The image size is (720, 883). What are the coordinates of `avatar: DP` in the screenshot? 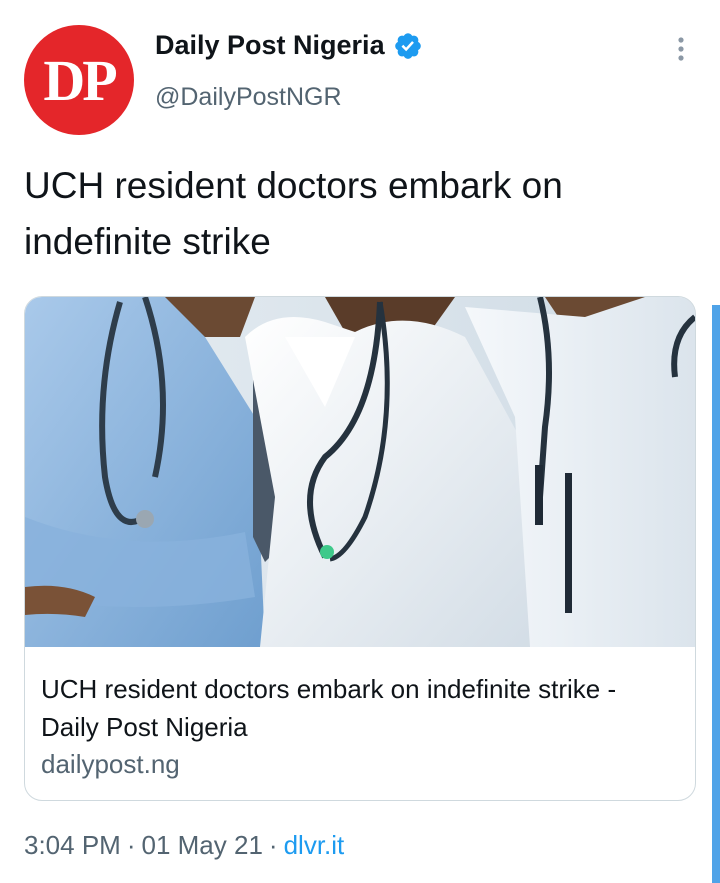 It's located at (79, 80).